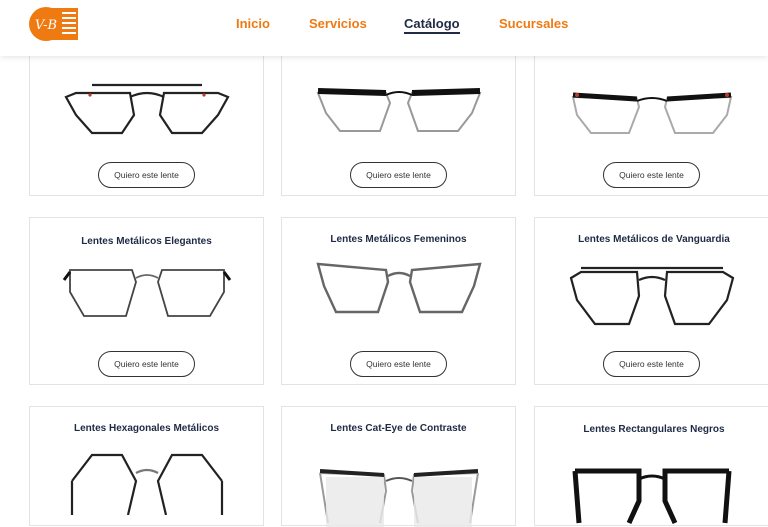  I want to click on nav-inicio: Inicio, so click(253, 23).